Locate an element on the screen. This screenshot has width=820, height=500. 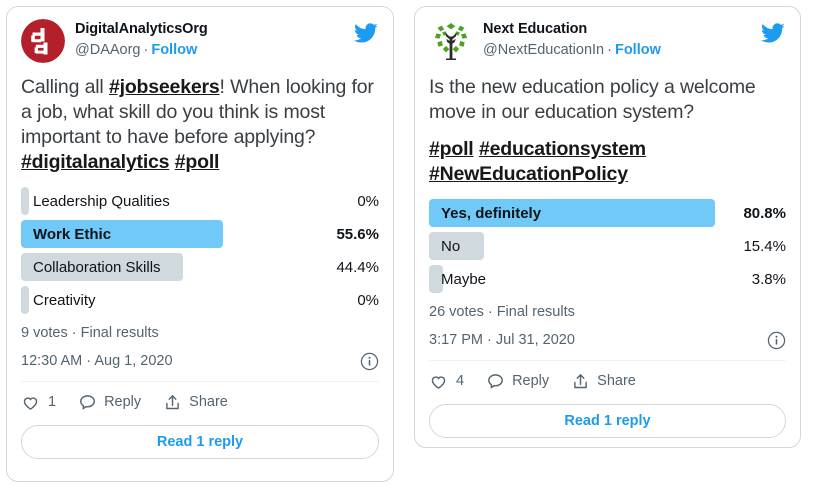
poll-option-percent: 44.4% is located at coordinates (357, 267).